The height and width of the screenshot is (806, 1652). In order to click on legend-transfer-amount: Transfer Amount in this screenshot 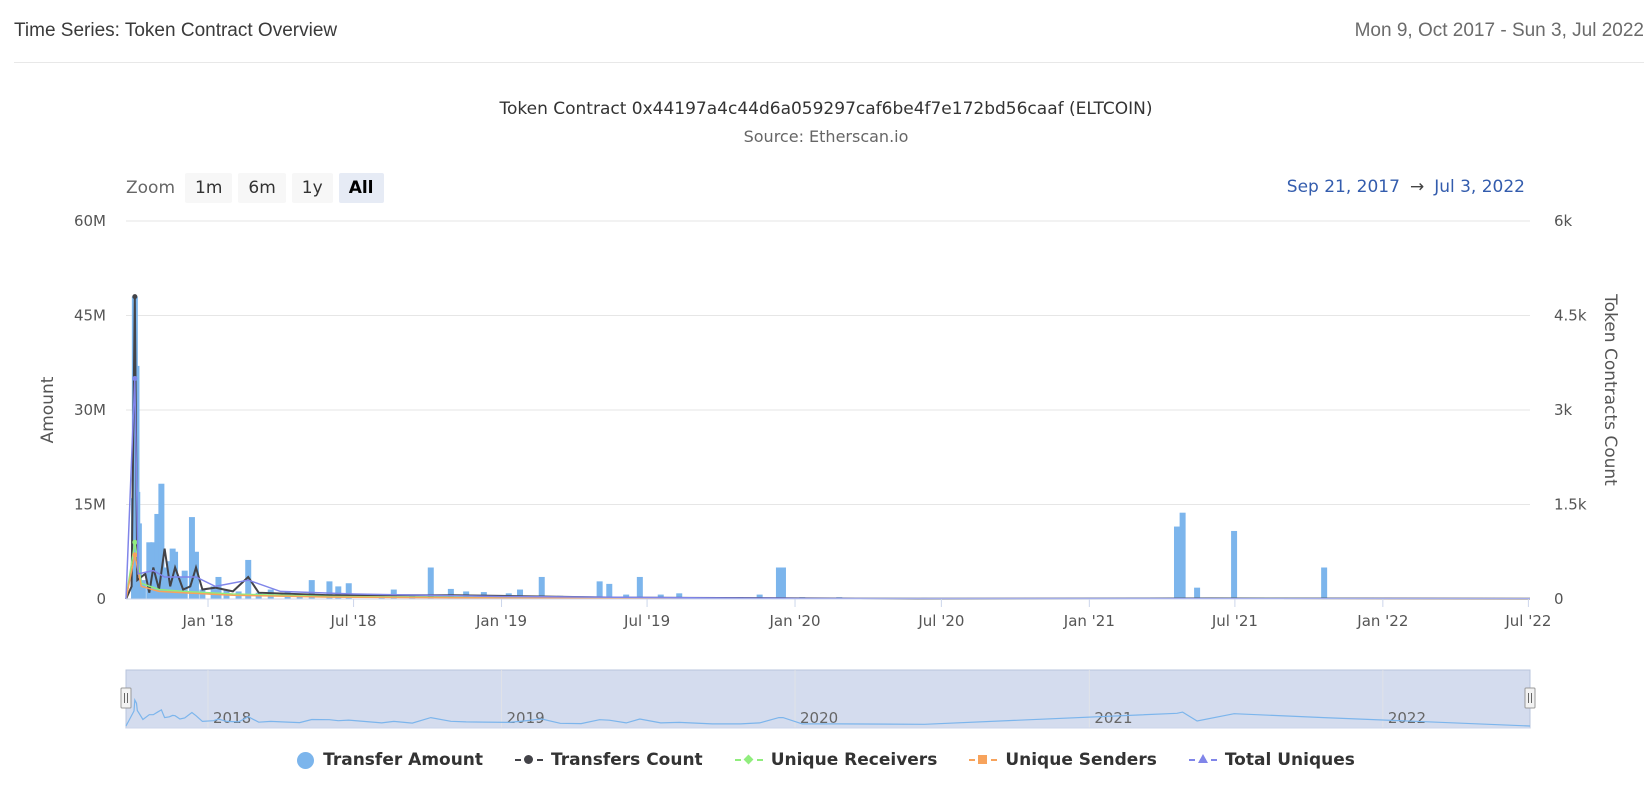, I will do `click(390, 760)`.